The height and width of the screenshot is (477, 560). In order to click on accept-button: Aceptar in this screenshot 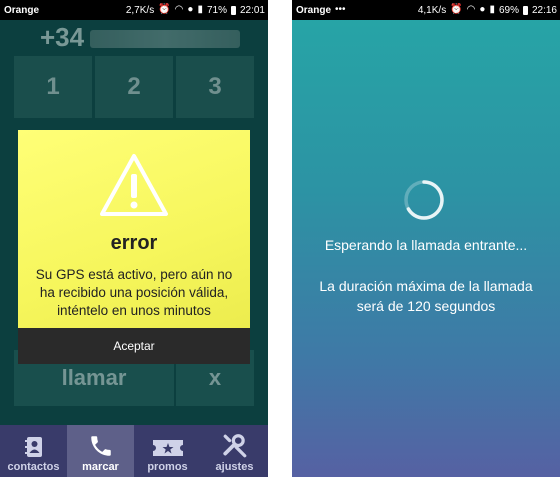, I will do `click(134, 346)`.